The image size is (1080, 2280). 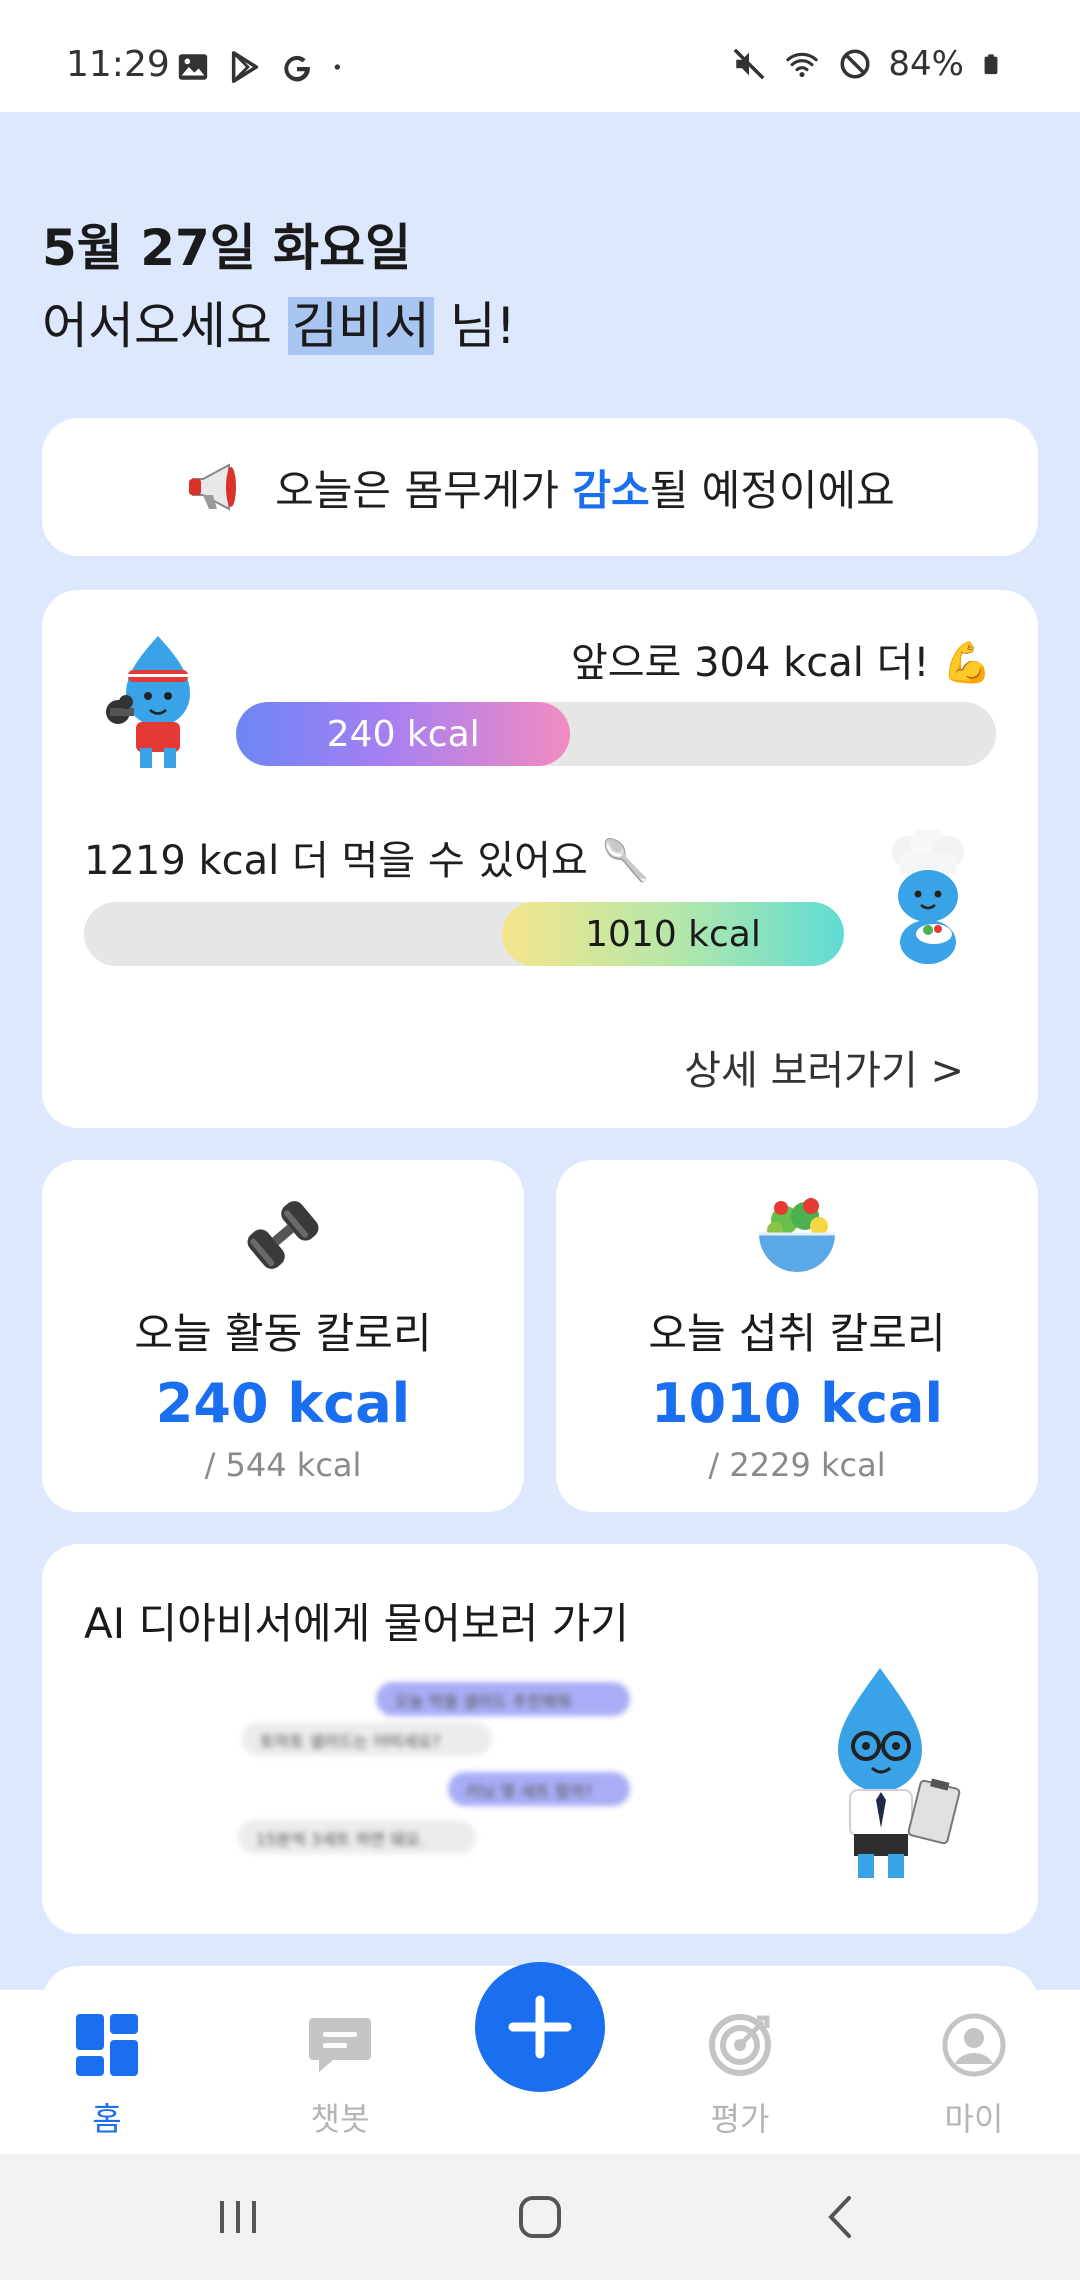 I want to click on burn-remaining-label: 앞으로 304 kcal 더! 💪, so click(x=781, y=659).